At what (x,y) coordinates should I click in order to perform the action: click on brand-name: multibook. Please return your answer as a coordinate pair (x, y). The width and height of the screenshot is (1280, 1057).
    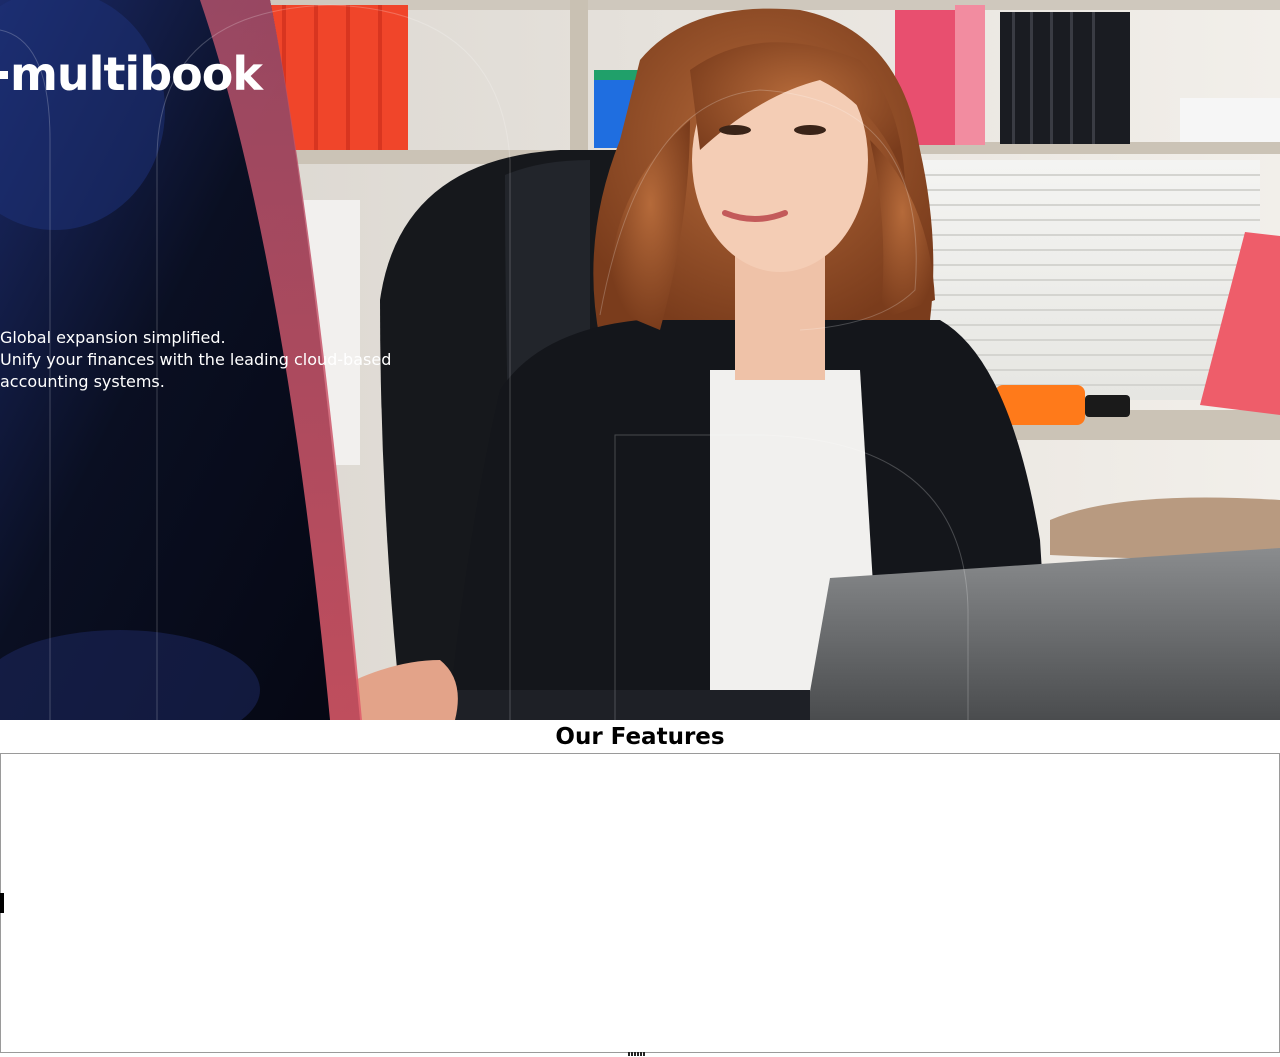
    Looking at the image, I should click on (136, 74).